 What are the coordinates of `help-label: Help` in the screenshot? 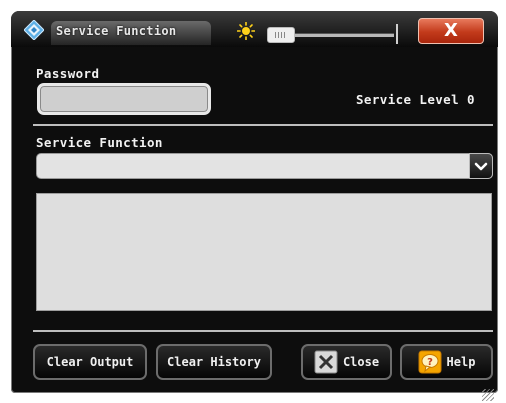 It's located at (461, 362).